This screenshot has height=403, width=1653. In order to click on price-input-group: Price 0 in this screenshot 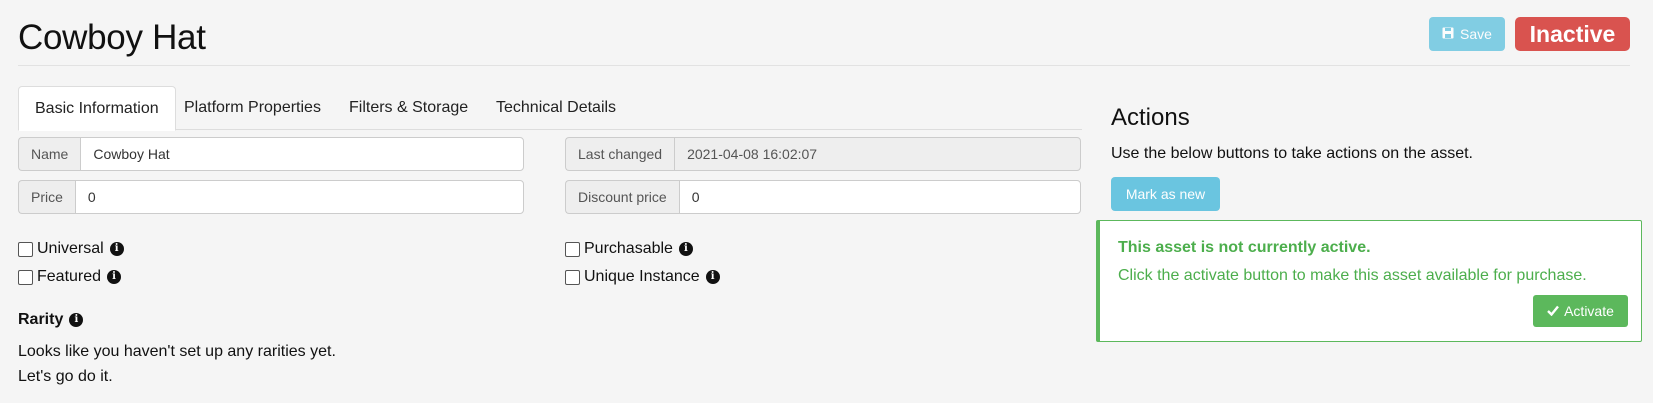, I will do `click(271, 197)`.